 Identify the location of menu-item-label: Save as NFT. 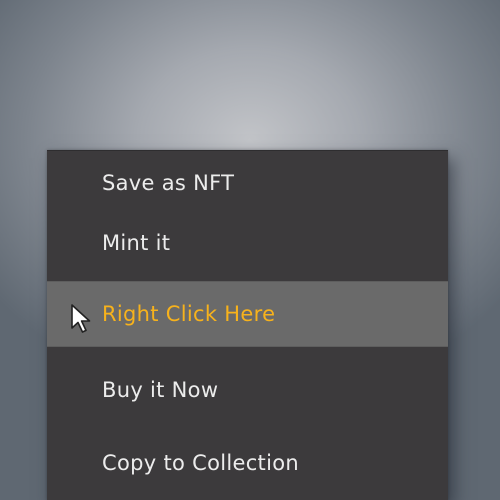
(168, 183).